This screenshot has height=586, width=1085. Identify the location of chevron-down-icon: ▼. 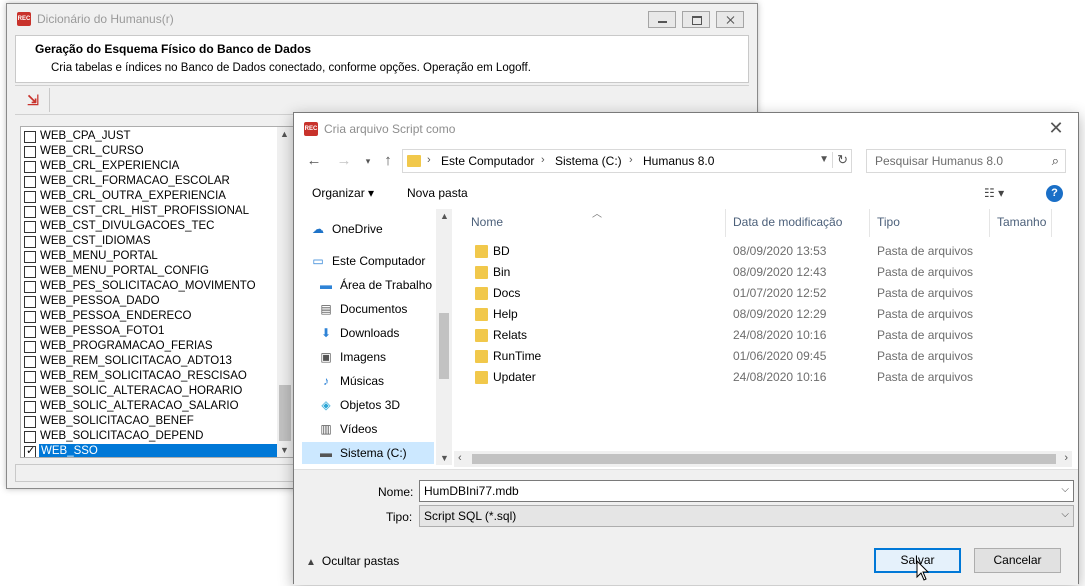
(824, 159).